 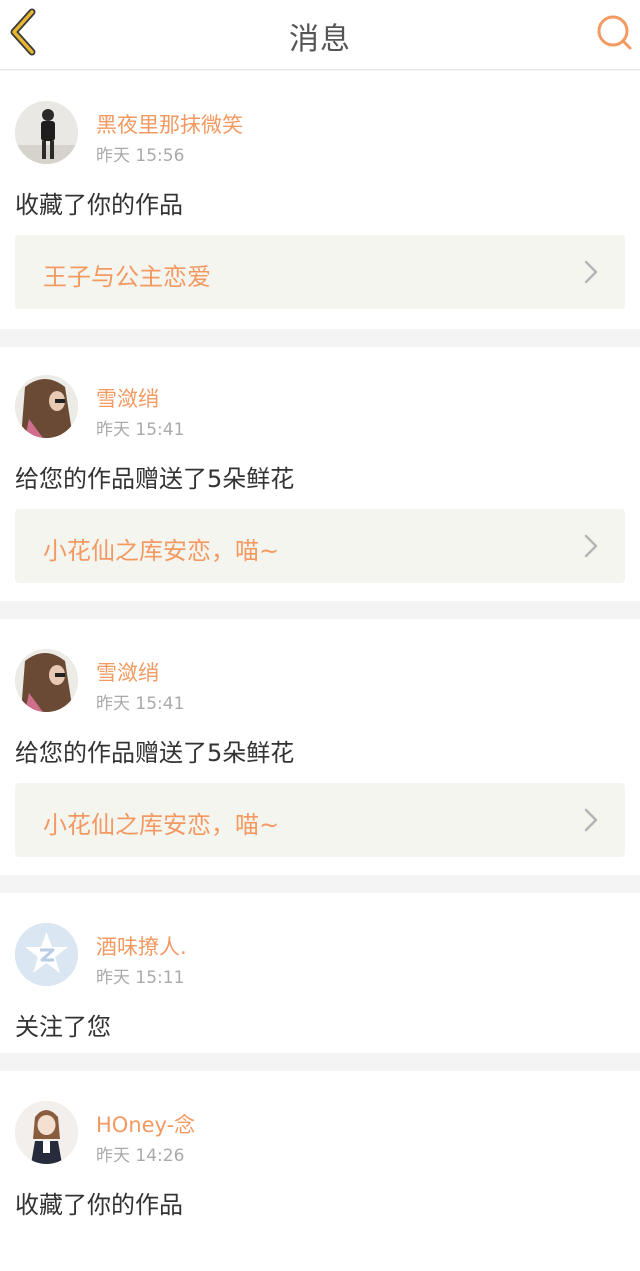 What do you see at coordinates (127, 277) in the screenshot?
I see `work-title: 王子与公主恋爱` at bounding box center [127, 277].